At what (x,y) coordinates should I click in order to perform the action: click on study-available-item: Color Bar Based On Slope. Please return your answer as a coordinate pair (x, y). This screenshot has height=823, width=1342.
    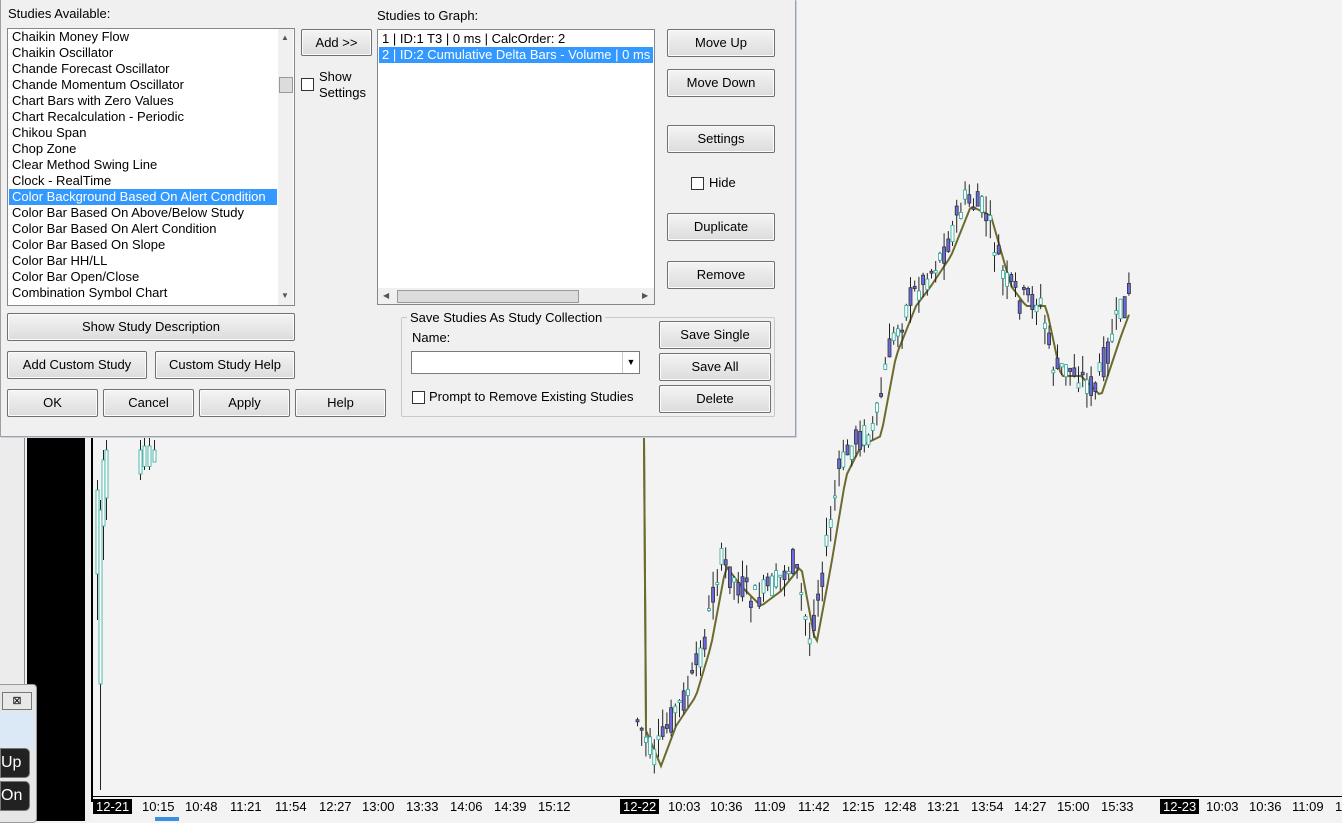
    Looking at the image, I should click on (143, 245).